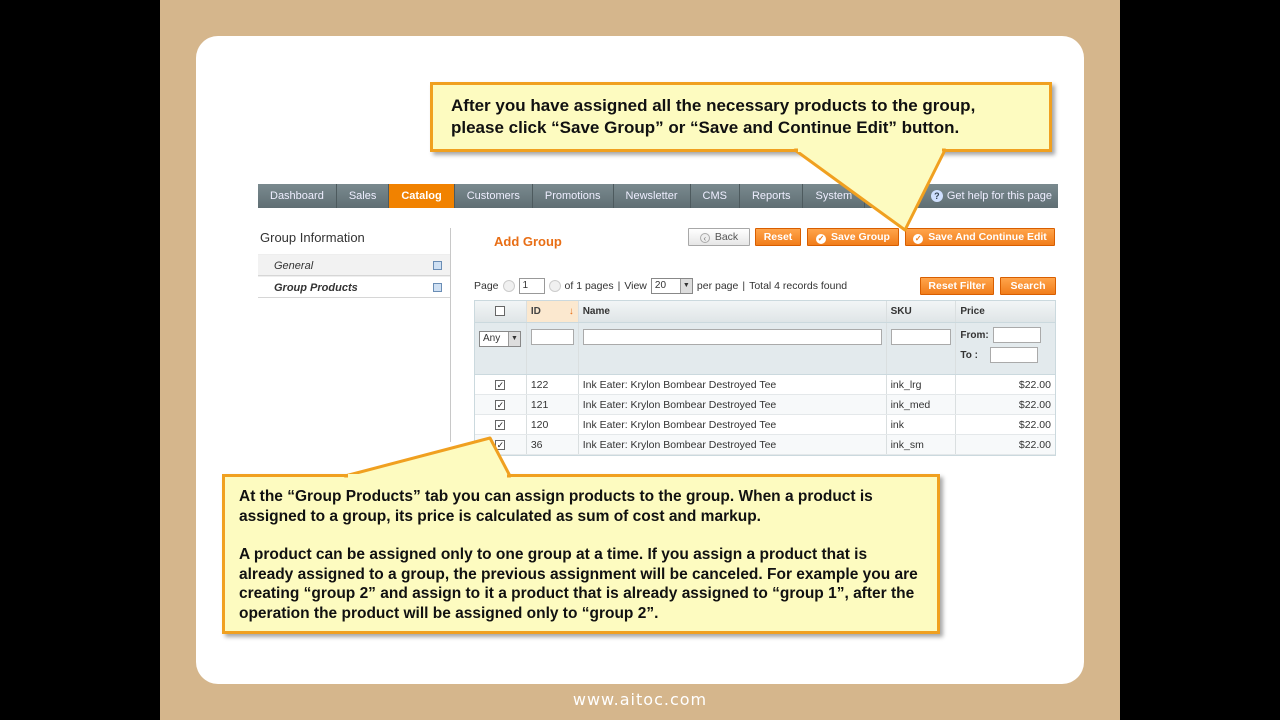 The height and width of the screenshot is (720, 1280). Describe the element at coordinates (870, 190) in the screenshot. I see `top-callout-pointer` at that location.